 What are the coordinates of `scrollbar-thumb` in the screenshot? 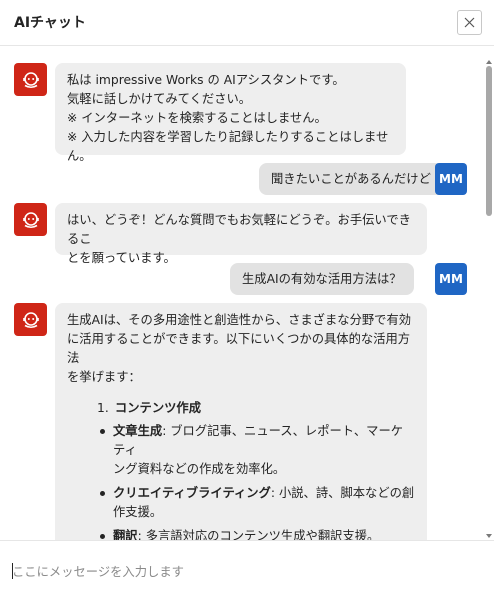 It's located at (489, 141).